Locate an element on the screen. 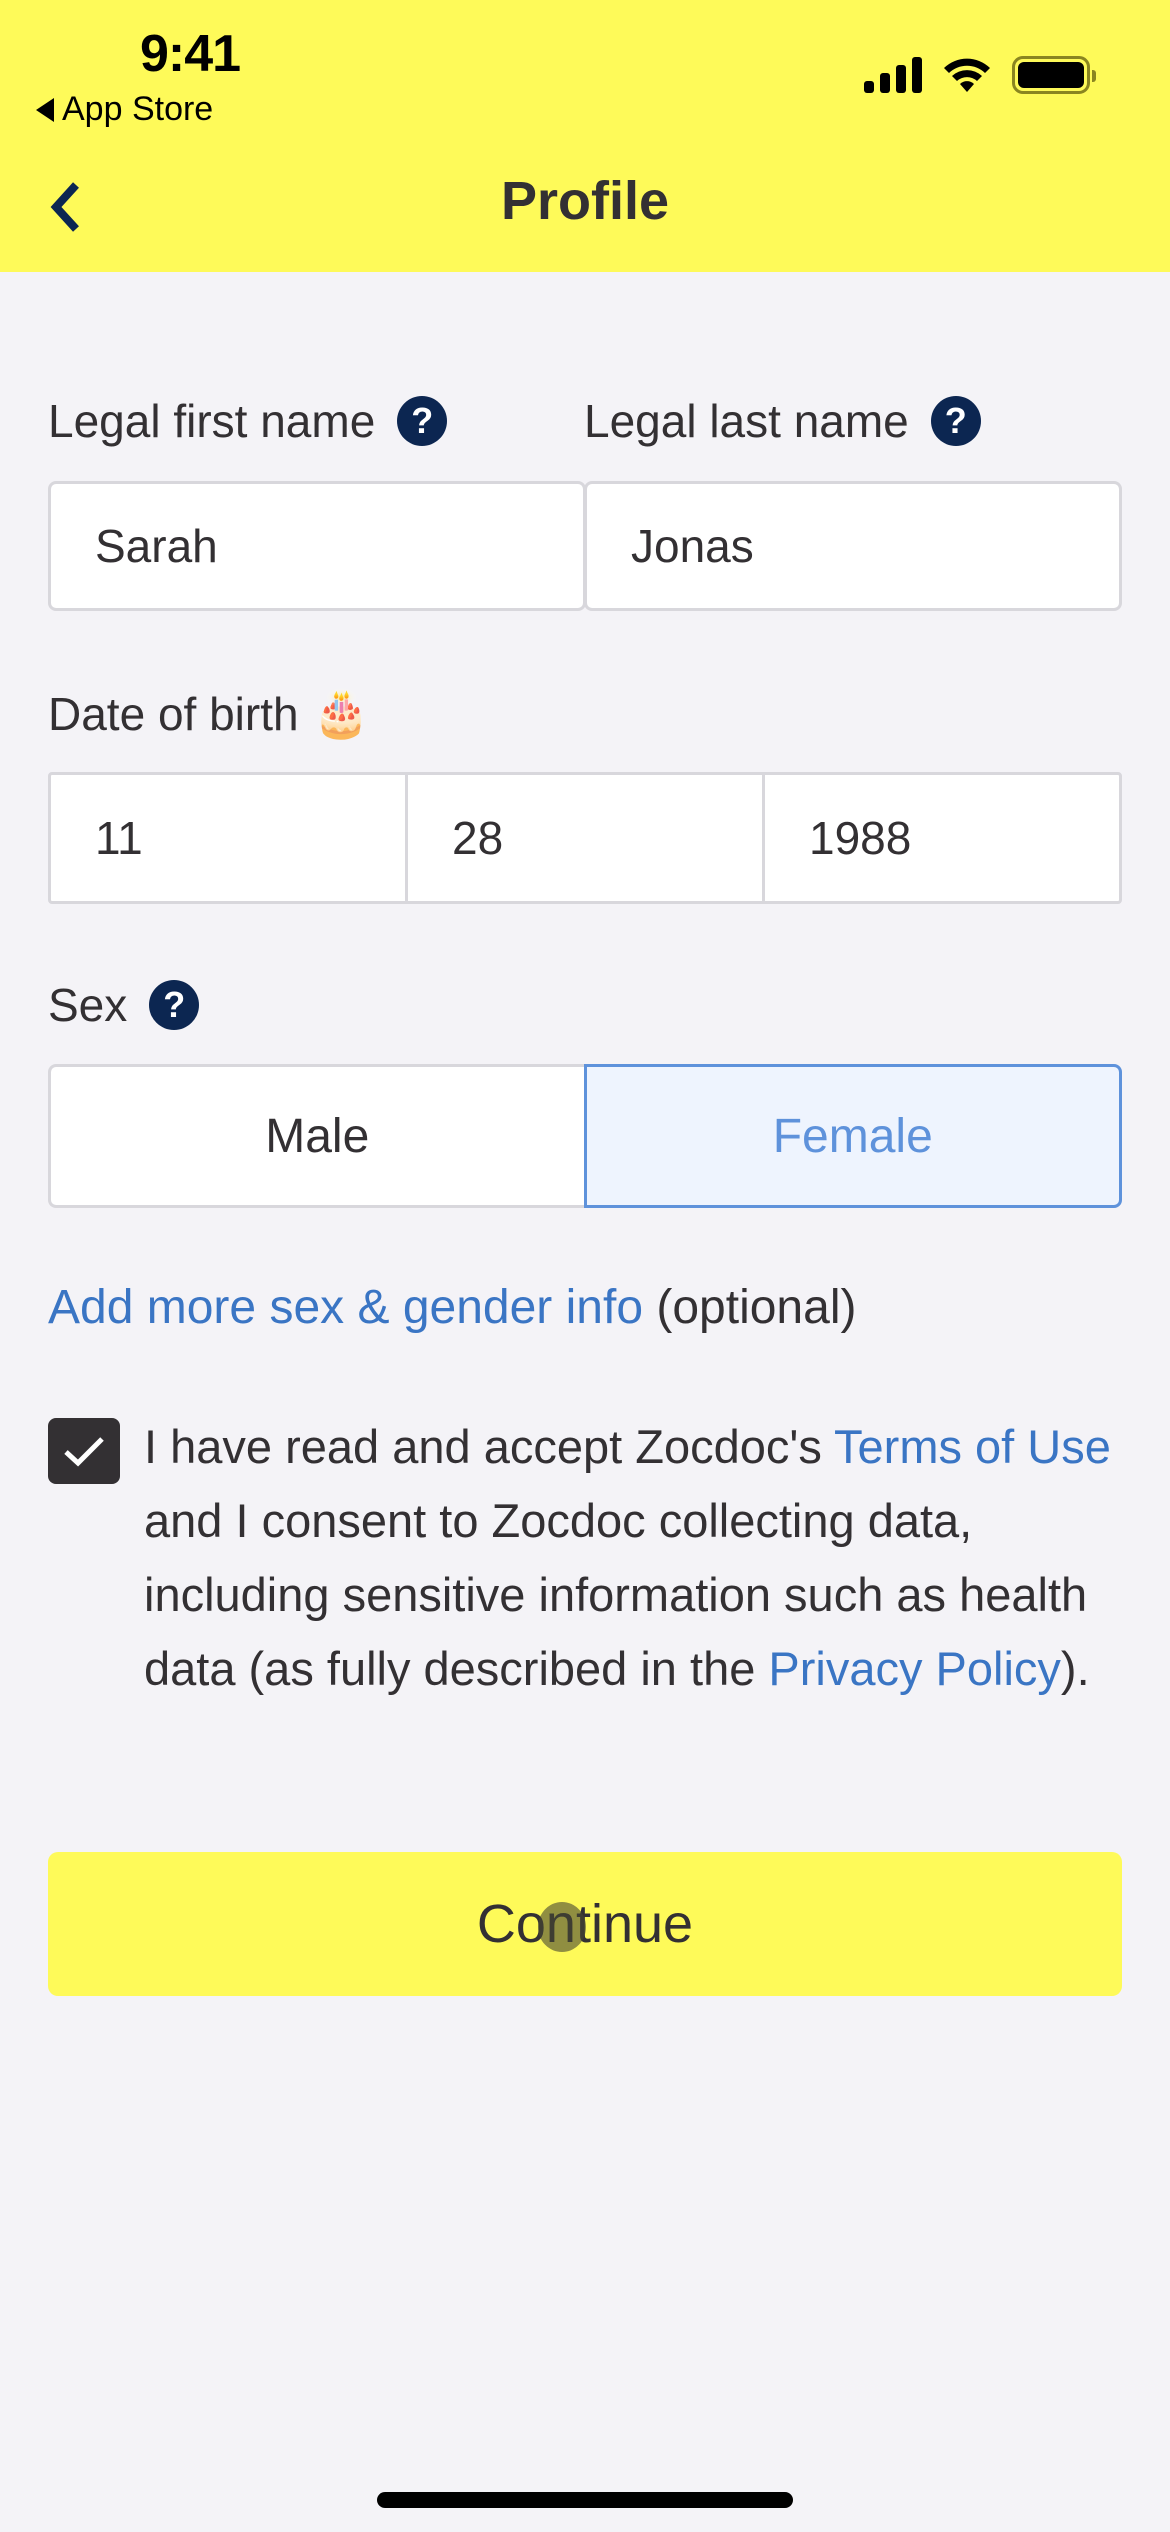 The image size is (1170, 2532). cellular-signal-icon is located at coordinates (893, 75).